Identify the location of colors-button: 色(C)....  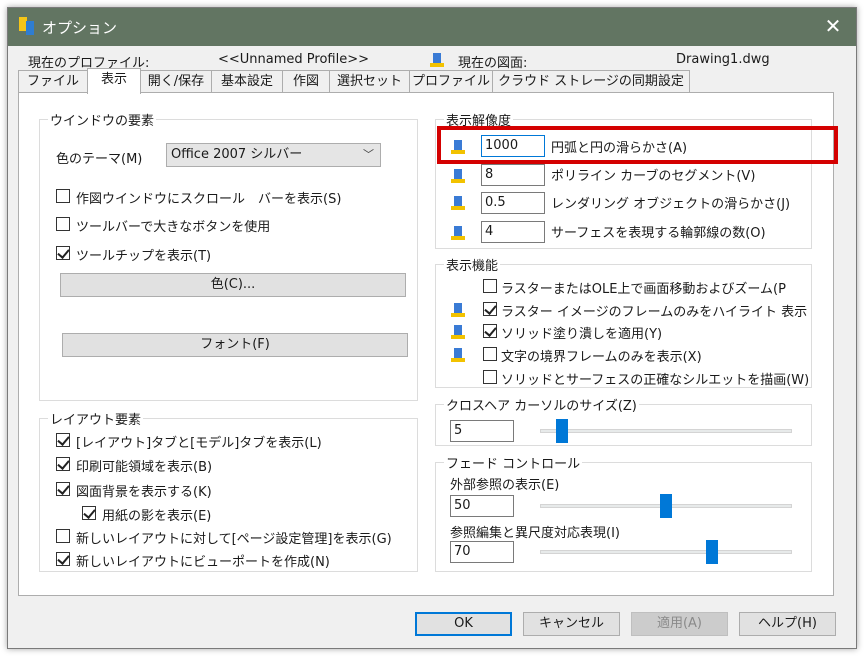
(233, 285).